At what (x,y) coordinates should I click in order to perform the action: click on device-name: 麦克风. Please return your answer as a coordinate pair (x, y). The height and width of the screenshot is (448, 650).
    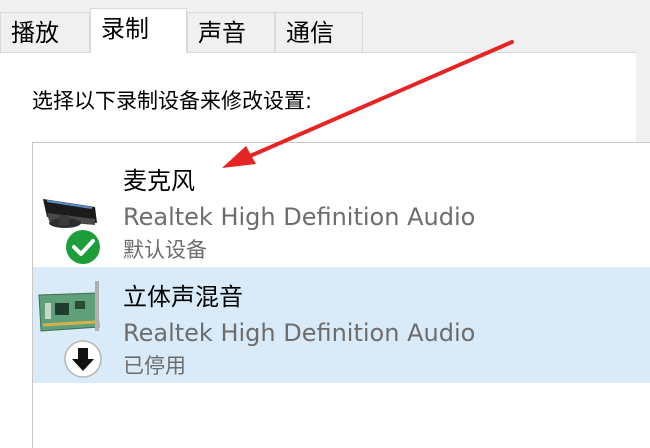
    Looking at the image, I should click on (159, 181).